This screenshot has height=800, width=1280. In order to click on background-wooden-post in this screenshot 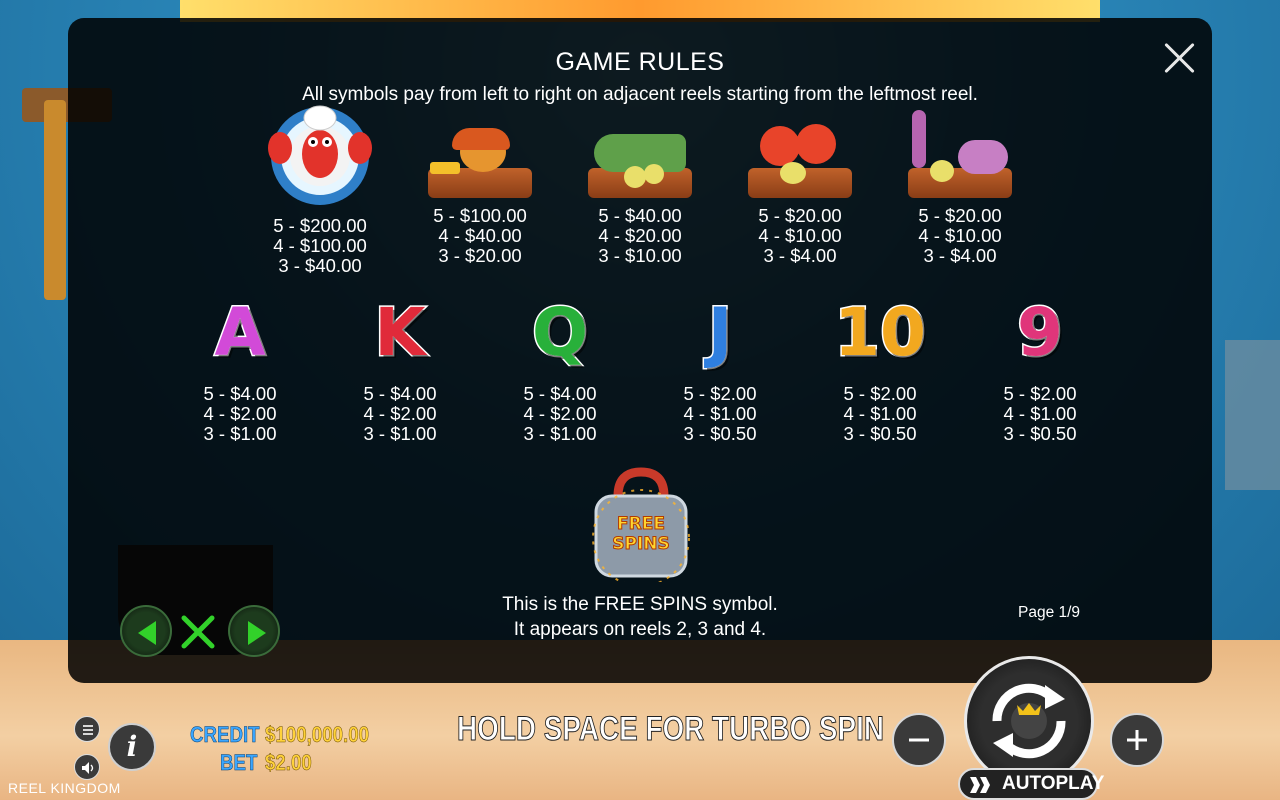, I will do `click(55, 200)`.